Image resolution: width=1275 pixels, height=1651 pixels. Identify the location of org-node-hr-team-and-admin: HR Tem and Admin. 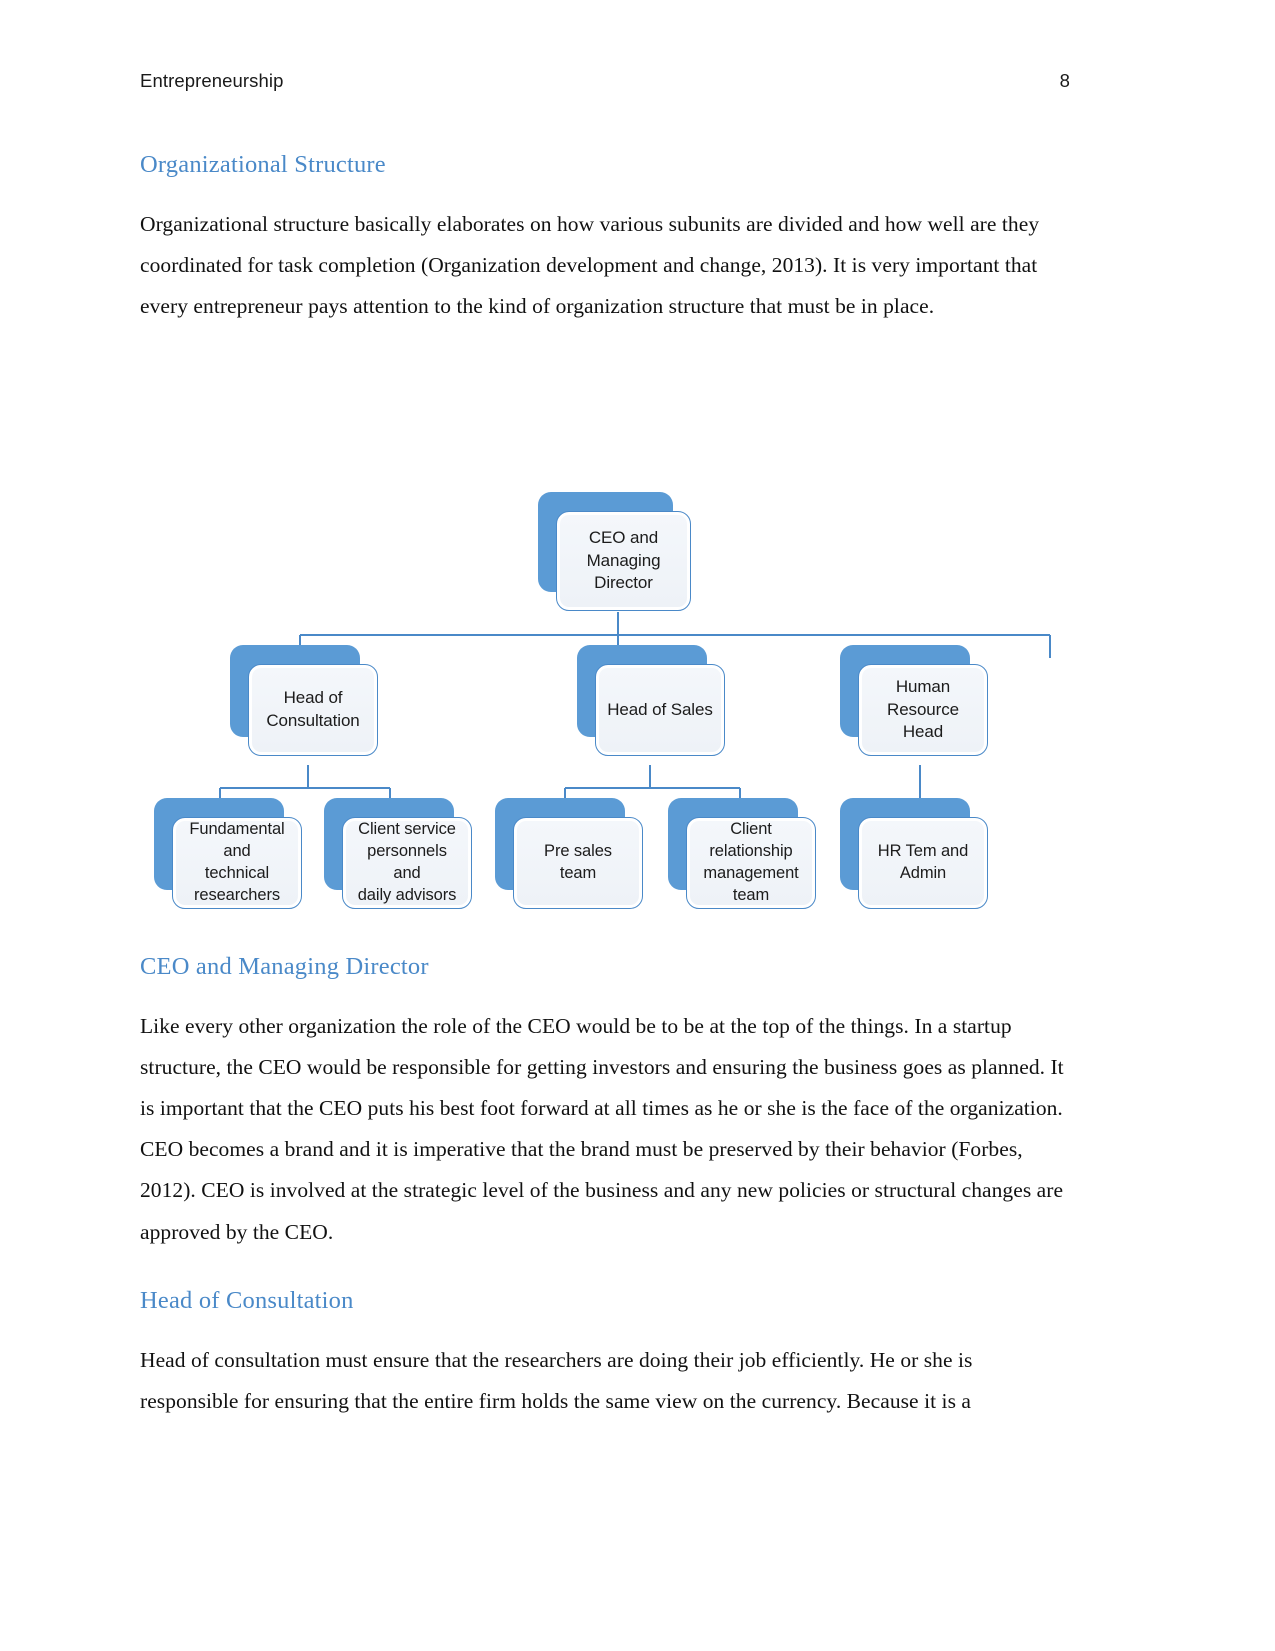
(914, 853).